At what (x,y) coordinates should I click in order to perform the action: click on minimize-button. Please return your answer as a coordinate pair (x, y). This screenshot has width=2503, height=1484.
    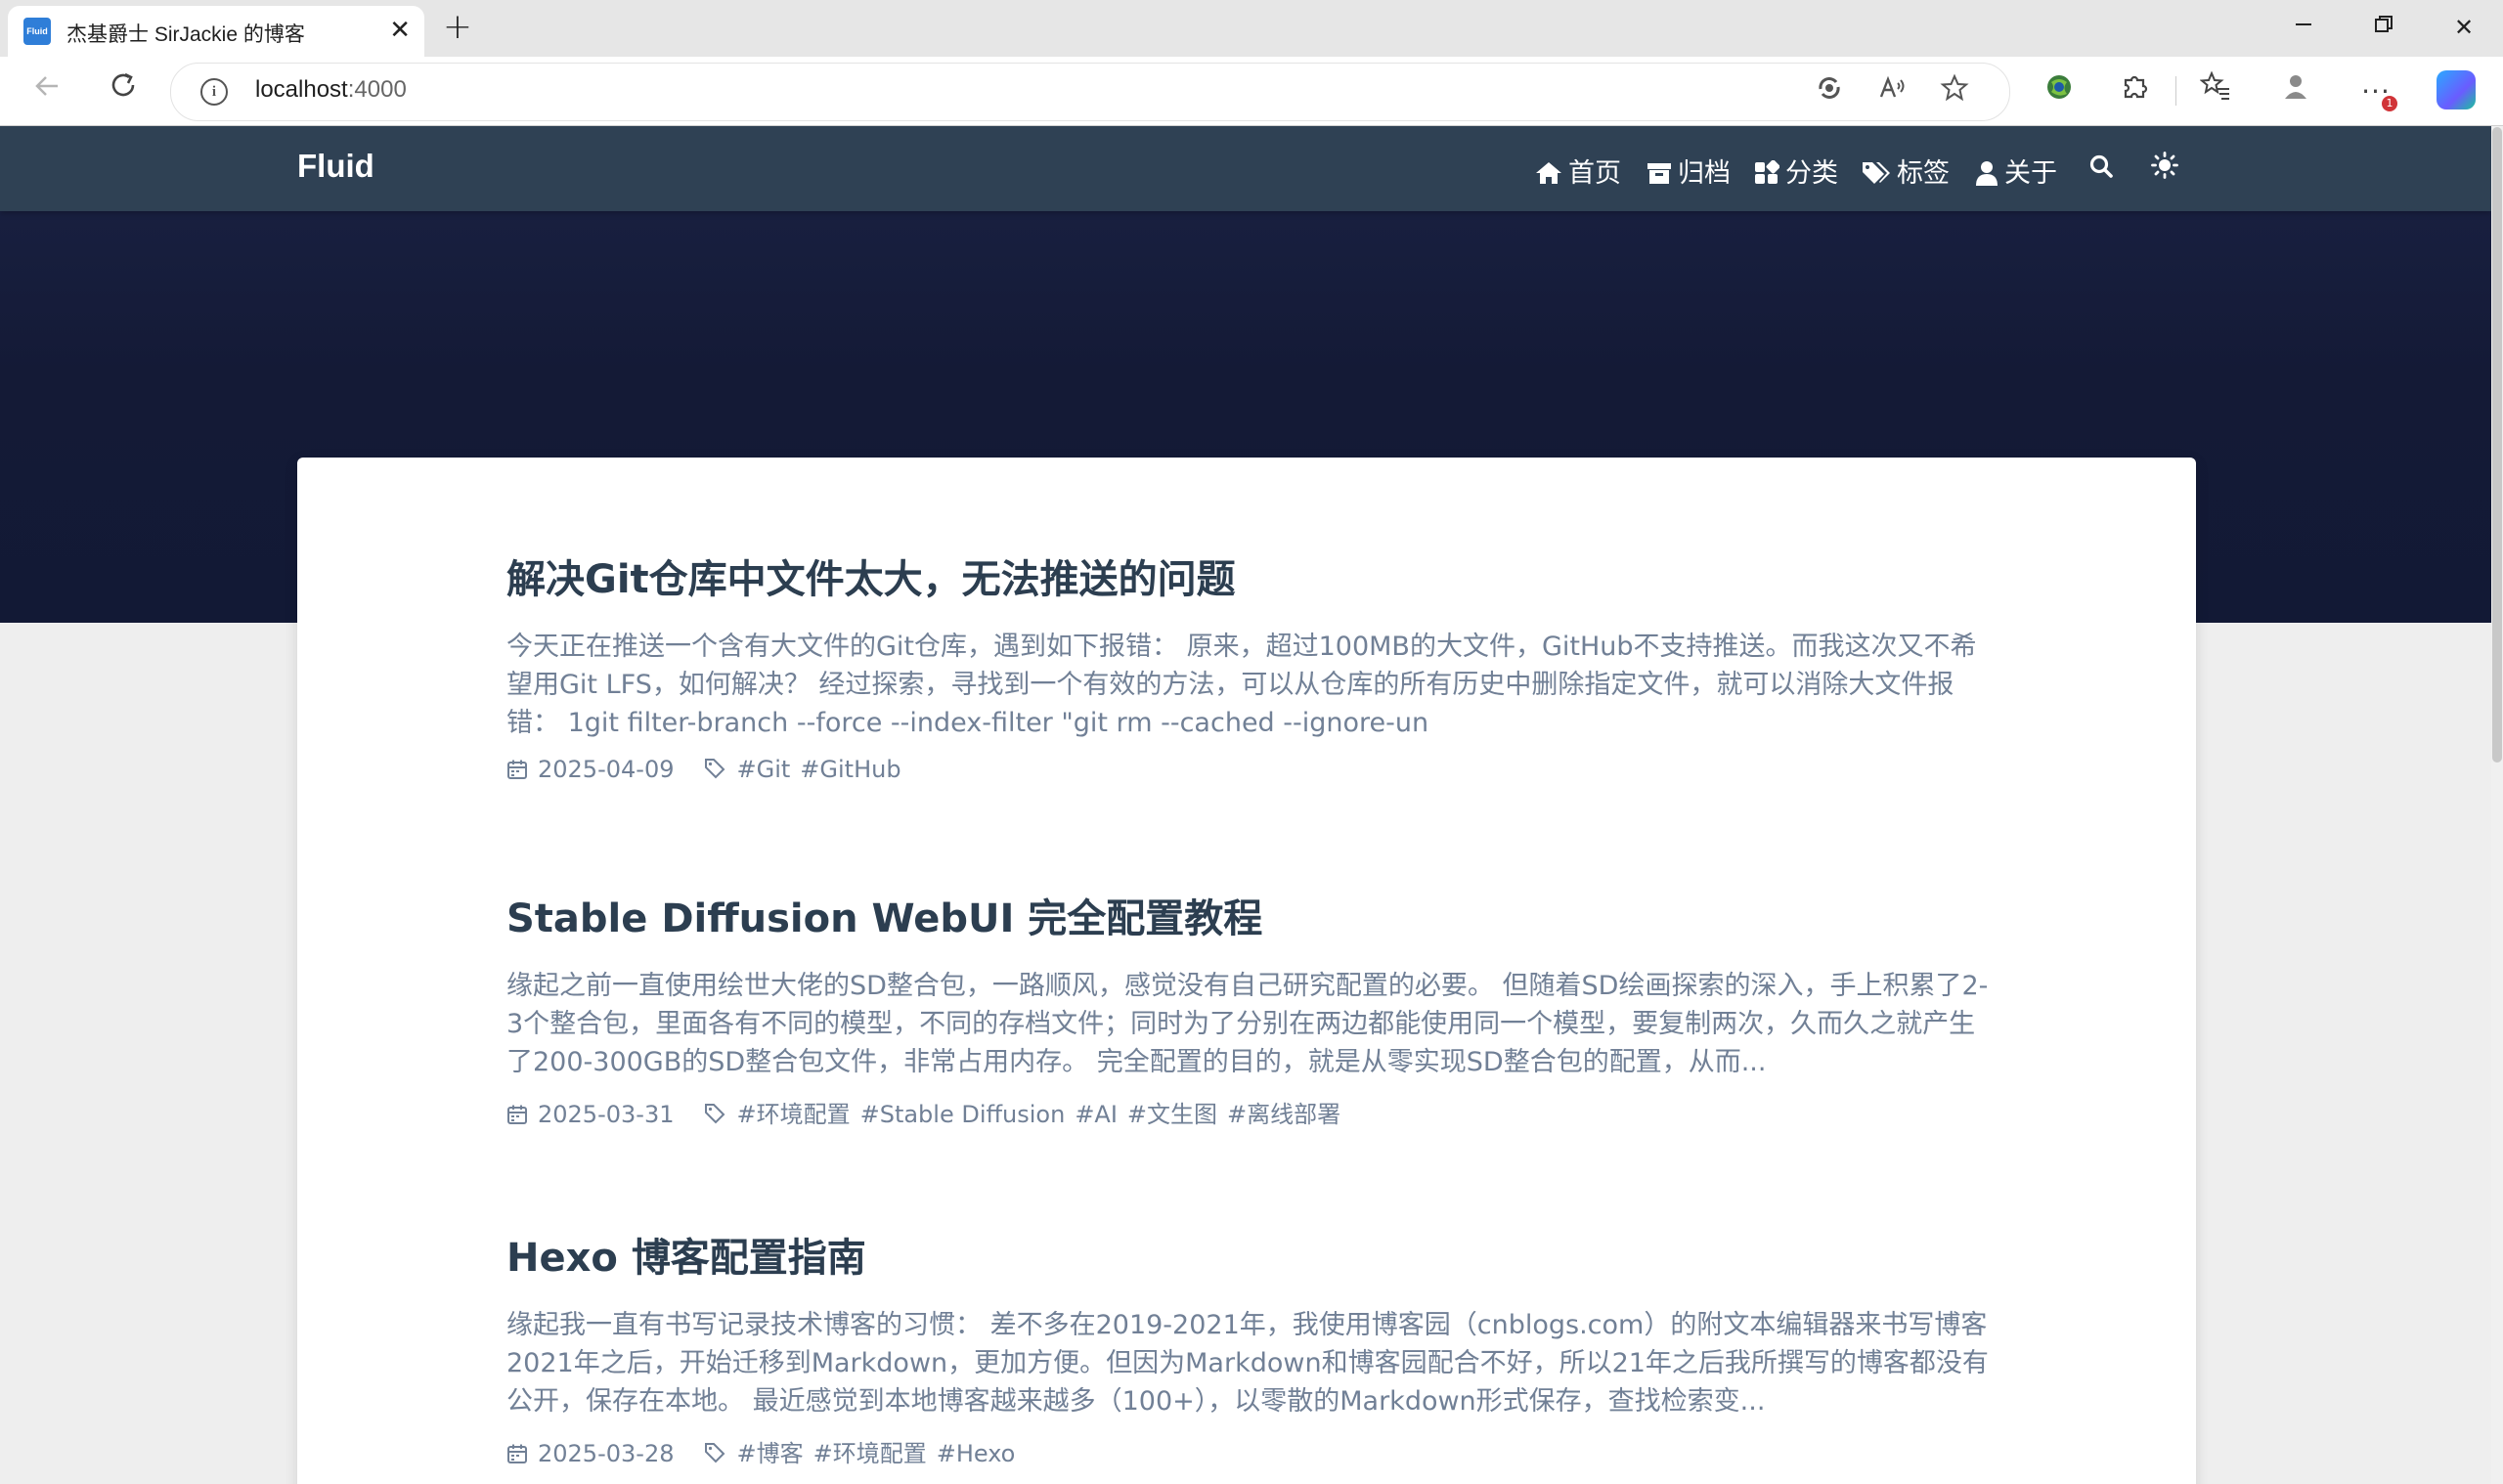
    Looking at the image, I should click on (2303, 27).